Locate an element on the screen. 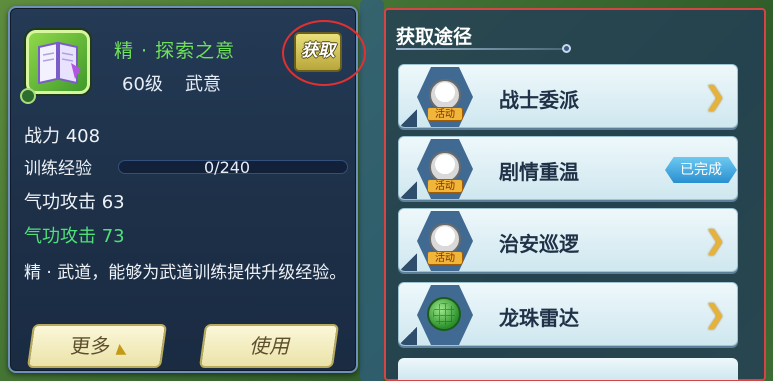 The image size is (773, 381). source-row-dragon-radar: 龙珠雷达 ❯ is located at coordinates (568, 314).